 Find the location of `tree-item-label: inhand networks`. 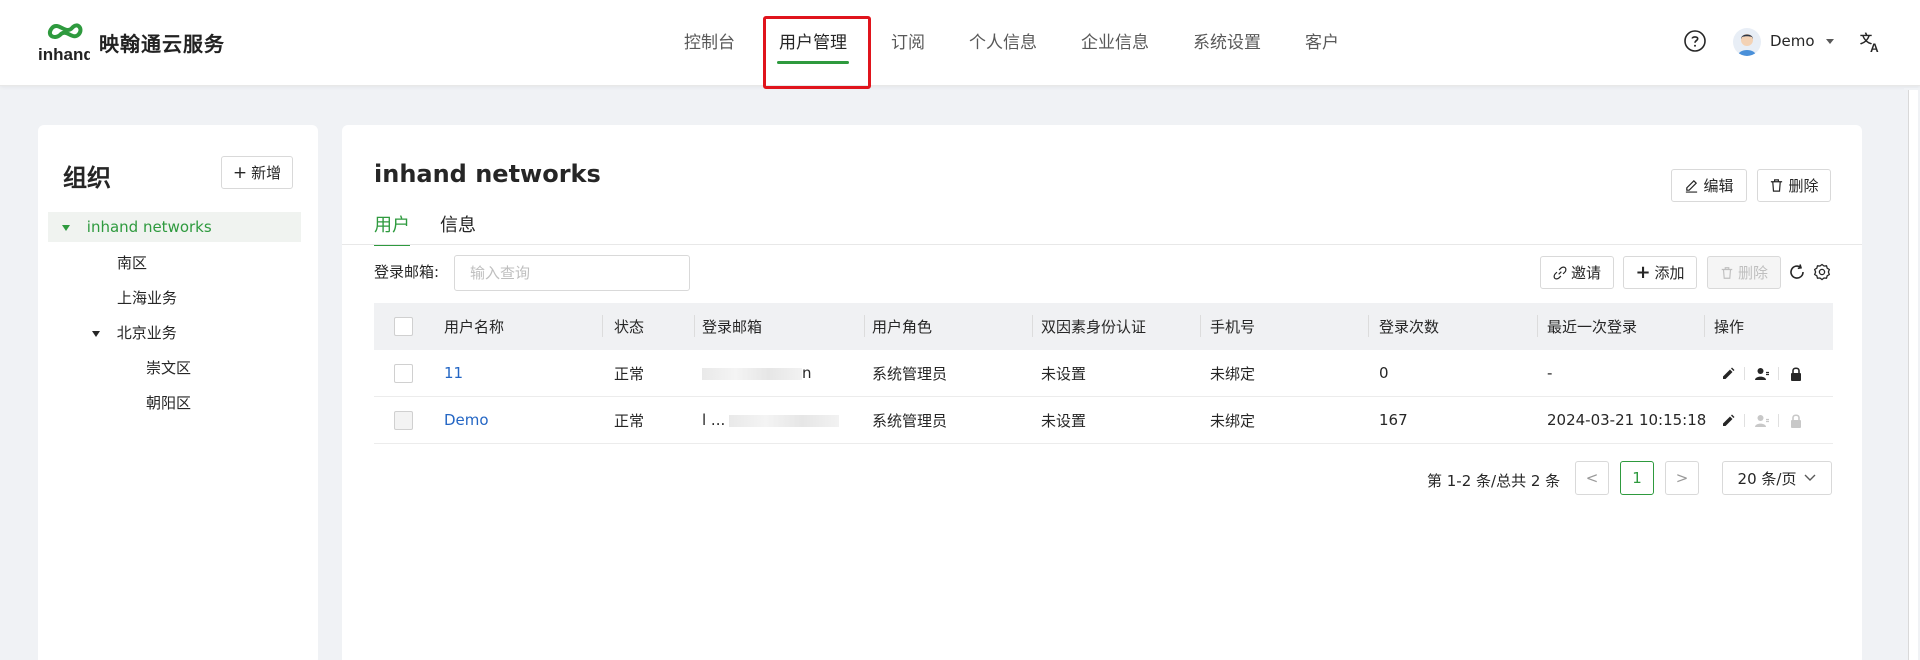

tree-item-label: inhand networks is located at coordinates (149, 227).